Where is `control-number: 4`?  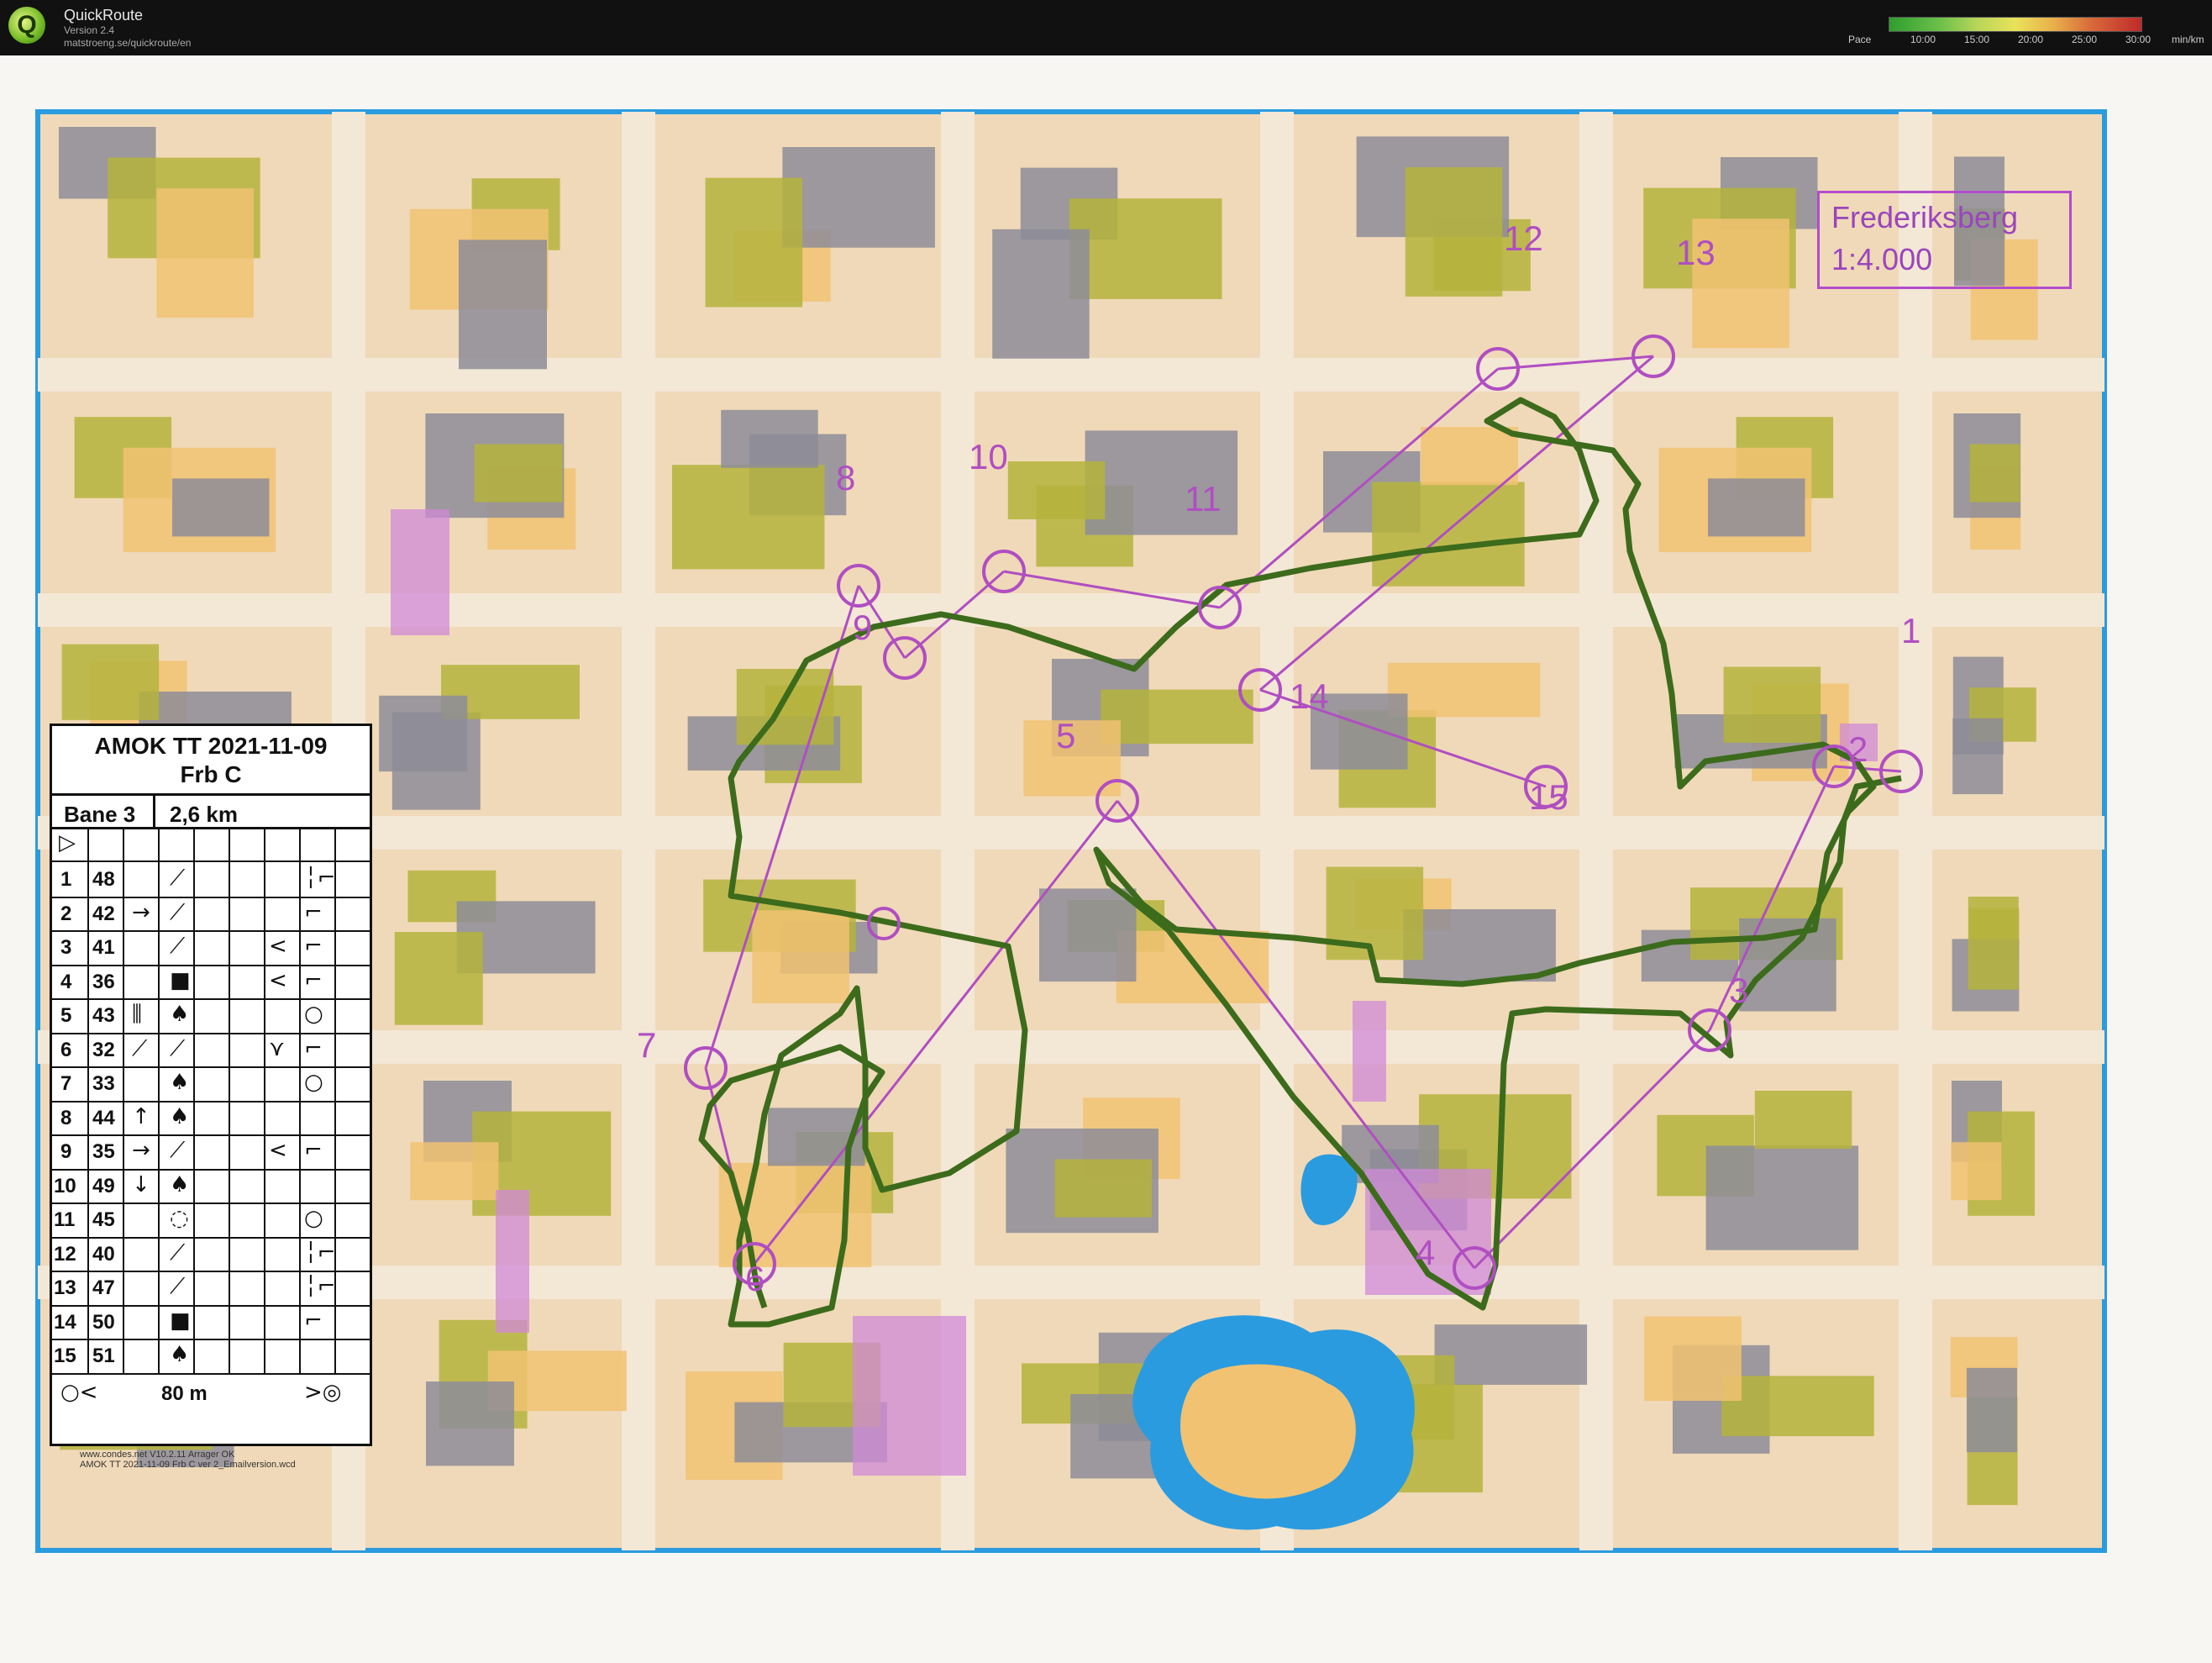 control-number: 4 is located at coordinates (1426, 1252).